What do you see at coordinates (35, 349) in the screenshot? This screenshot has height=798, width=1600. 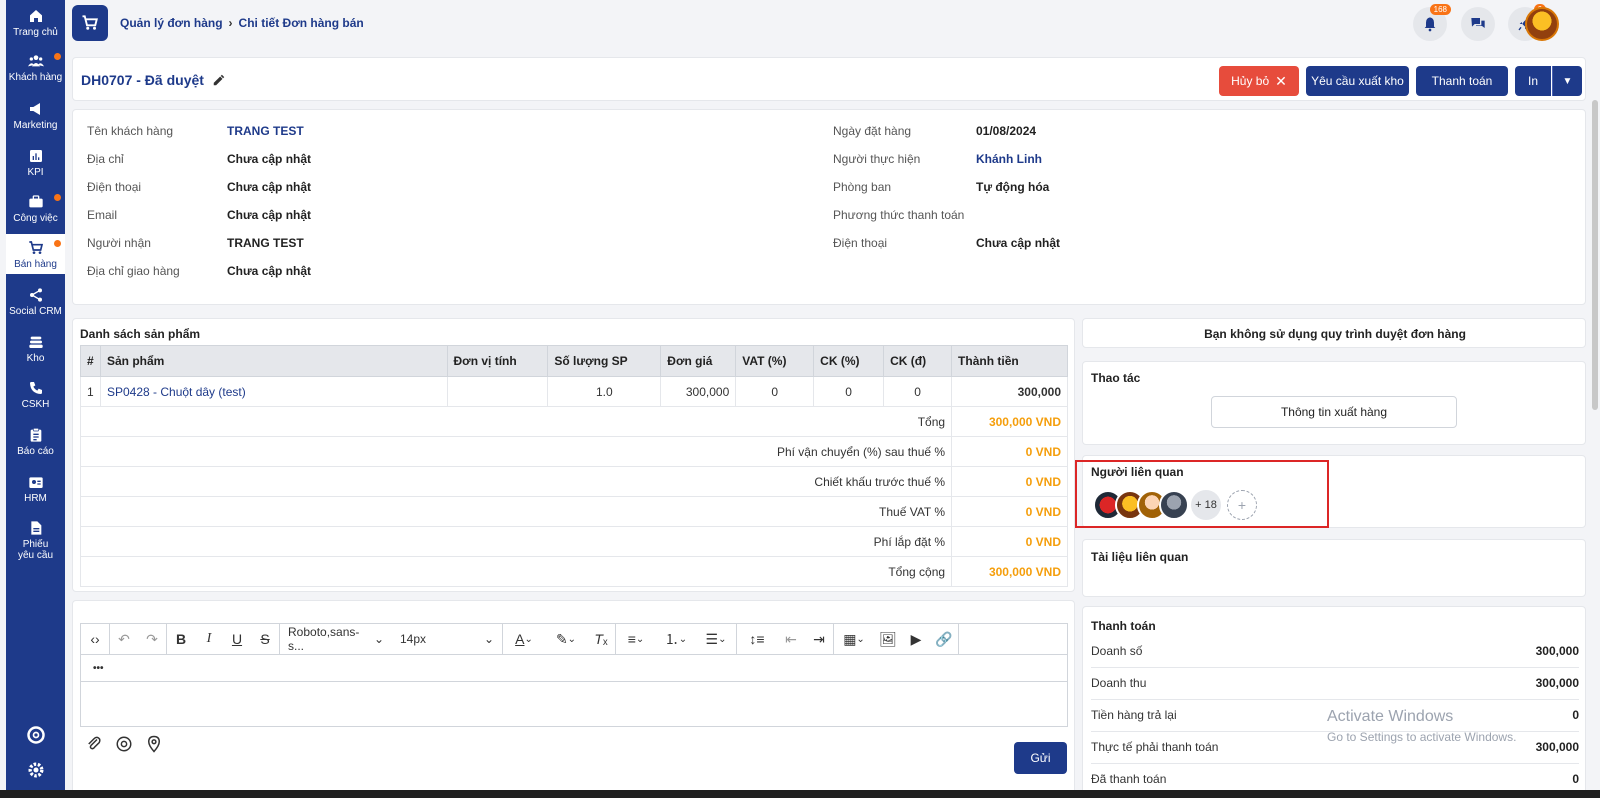 I see `sidebar-item-warehouse: Kho` at bounding box center [35, 349].